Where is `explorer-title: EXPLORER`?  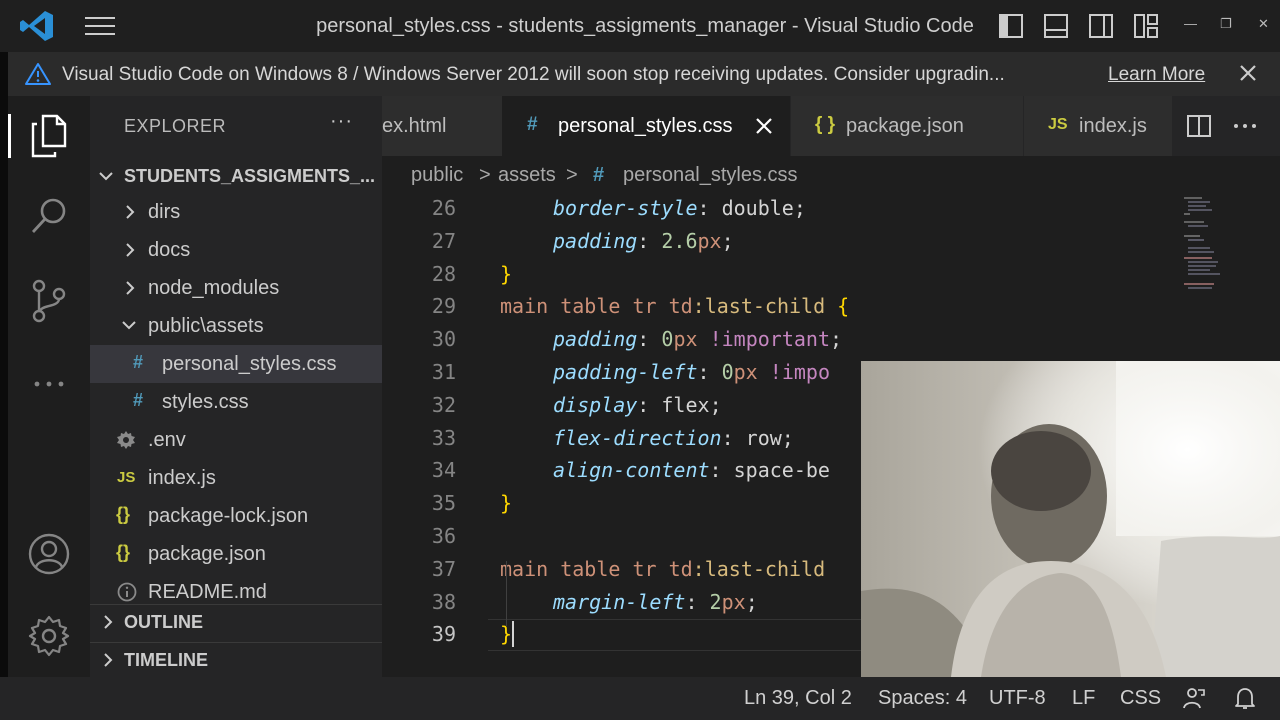
explorer-title: EXPLORER is located at coordinates (175, 126).